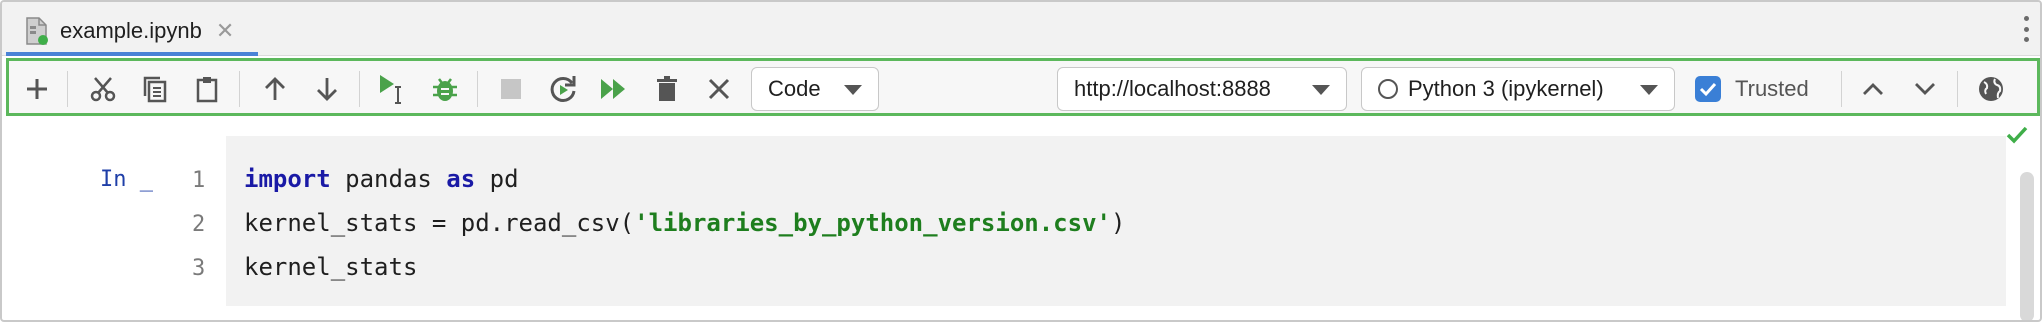 The image size is (2042, 322). I want to click on arrow-up-icon, so click(275, 88).